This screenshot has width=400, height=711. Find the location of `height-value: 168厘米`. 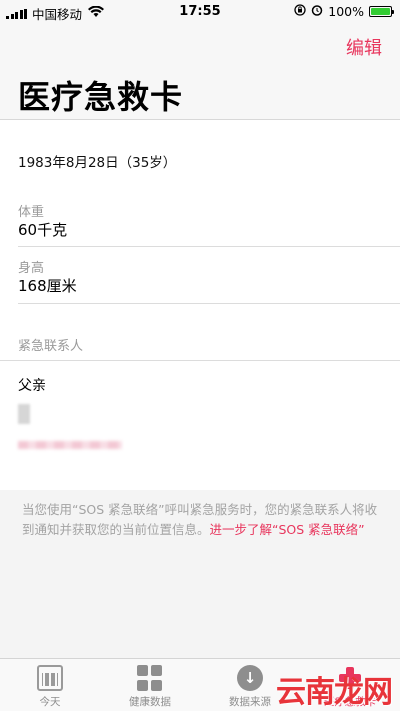

height-value: 168厘米 is located at coordinates (47, 286).